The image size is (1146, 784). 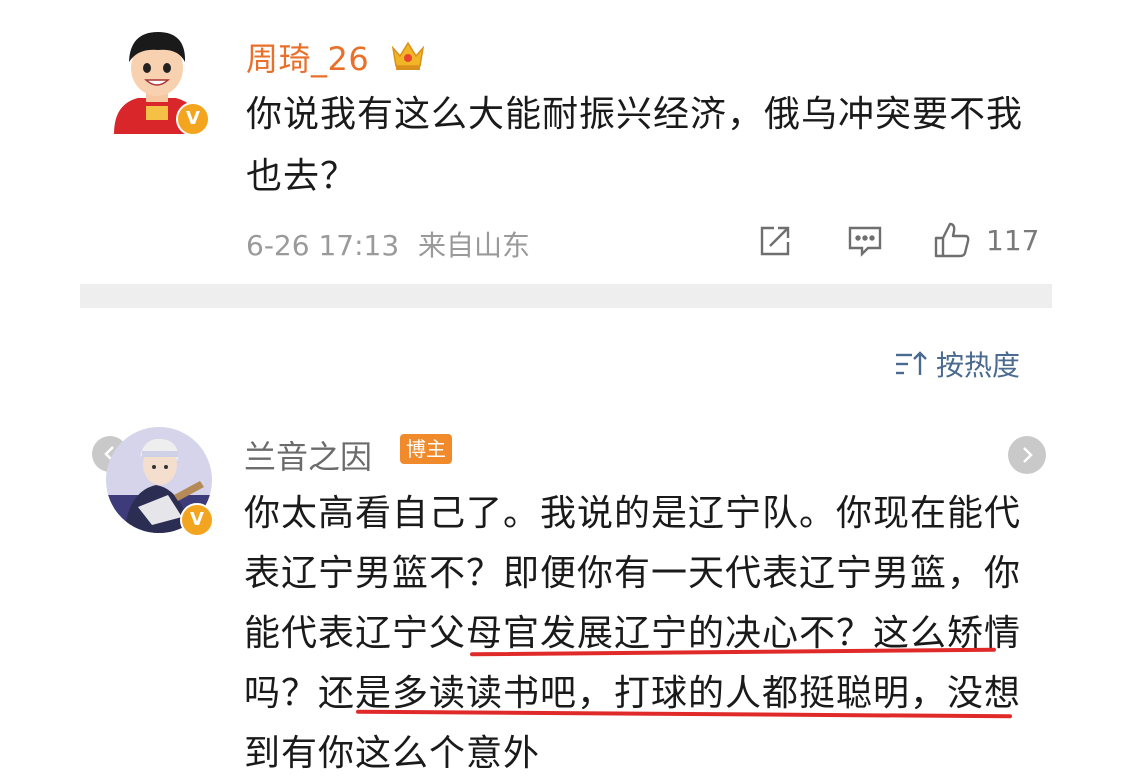 I want to click on user-avatar-zhouqi: V, so click(x=159, y=81).